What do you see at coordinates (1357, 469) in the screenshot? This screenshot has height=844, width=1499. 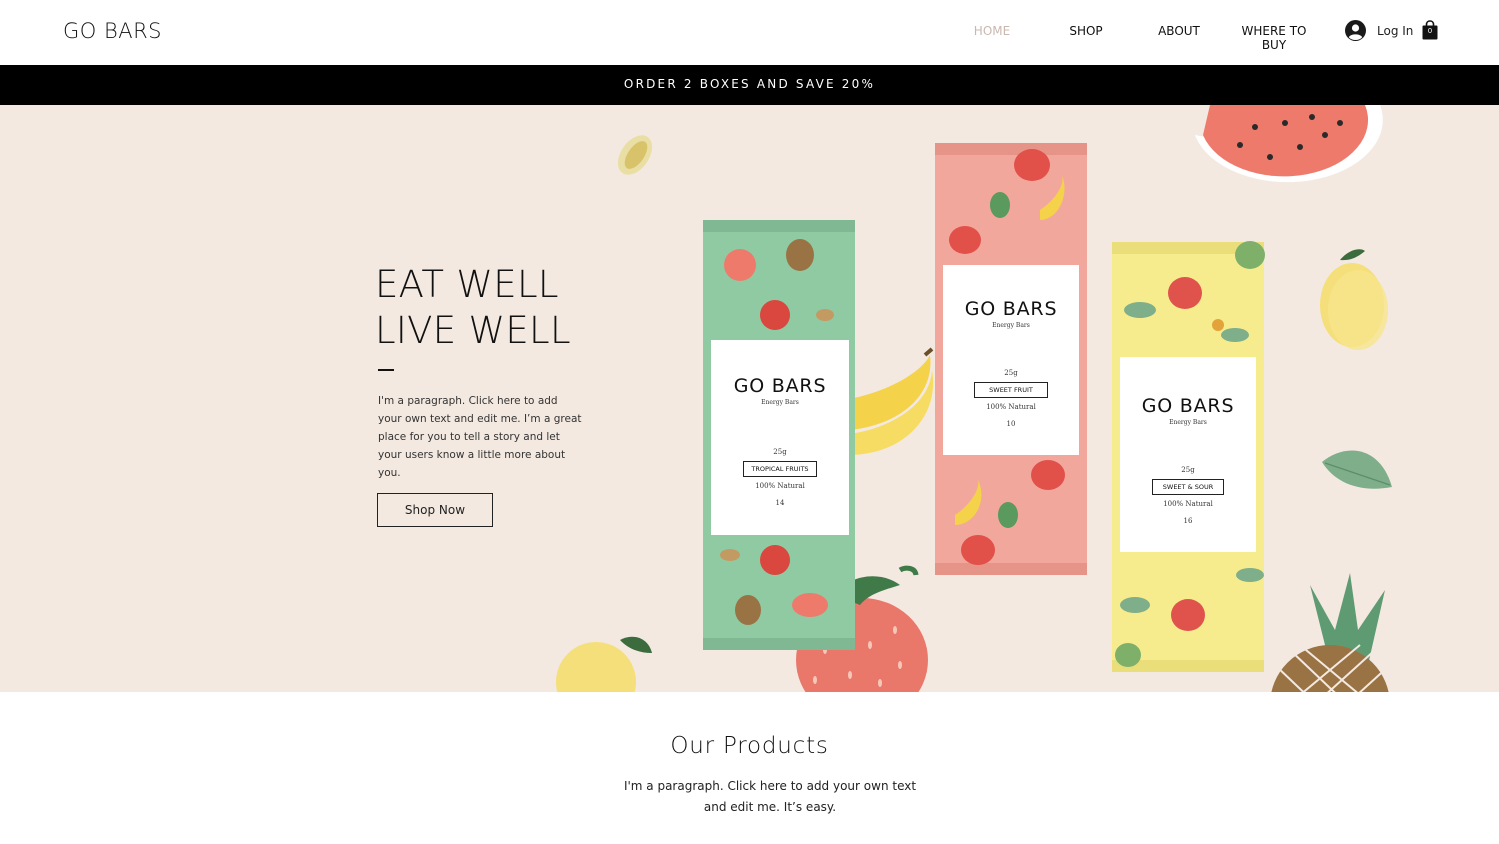 I see `leaf-icon` at bounding box center [1357, 469].